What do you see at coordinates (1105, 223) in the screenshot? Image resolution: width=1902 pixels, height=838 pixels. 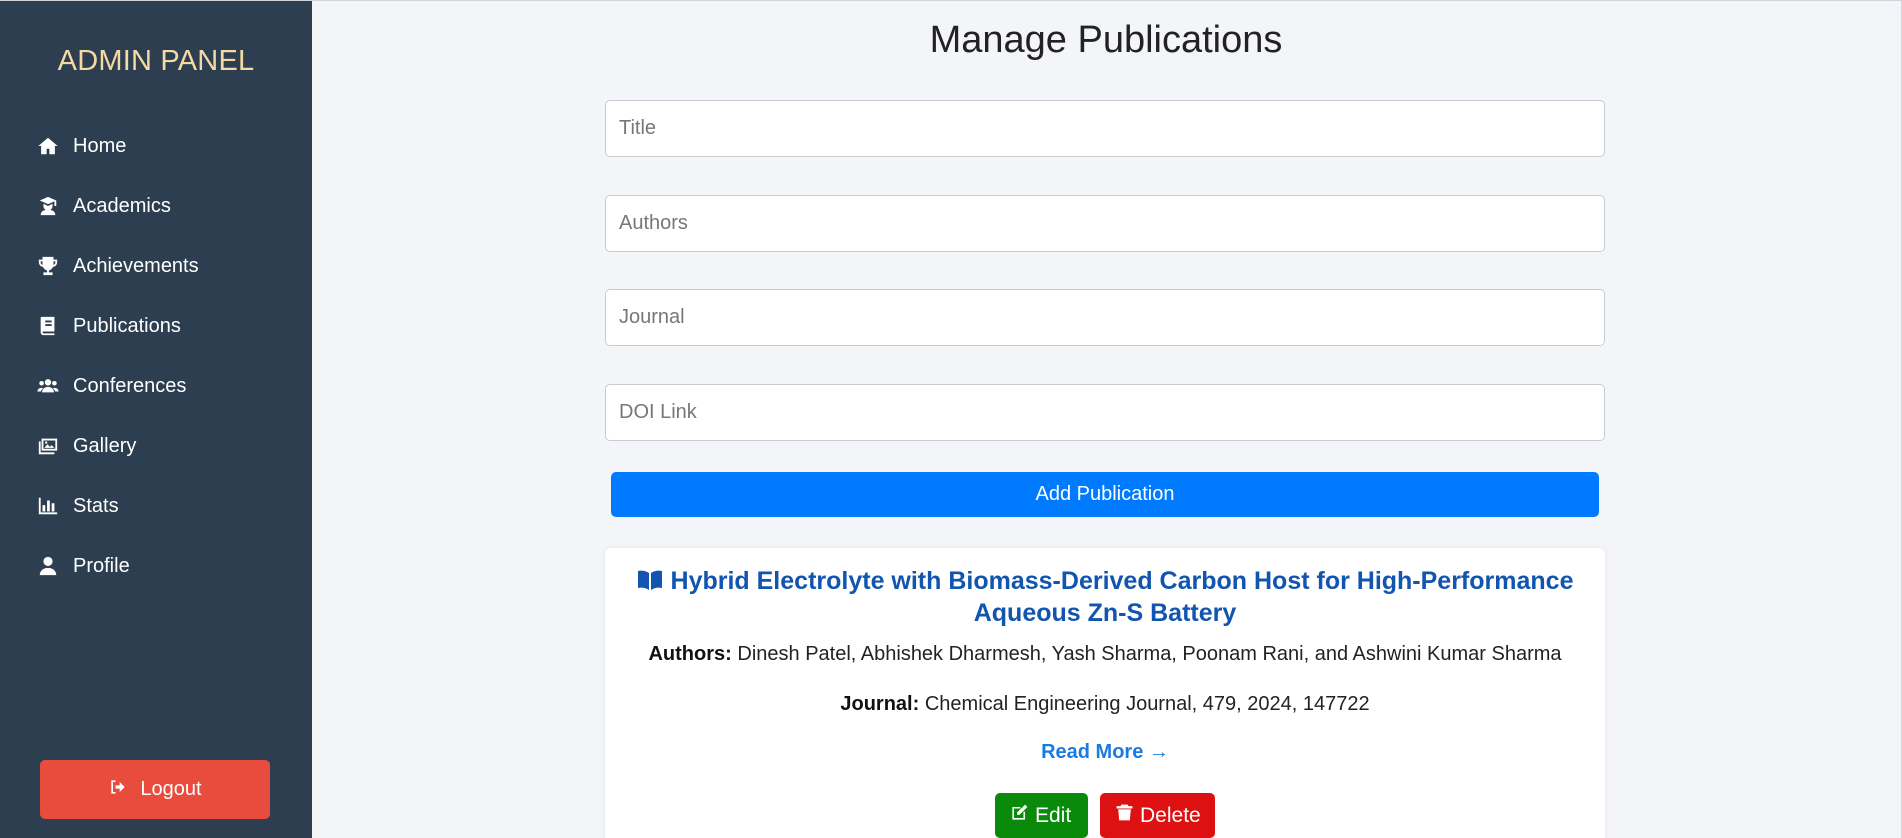 I see `authors-input` at bounding box center [1105, 223].